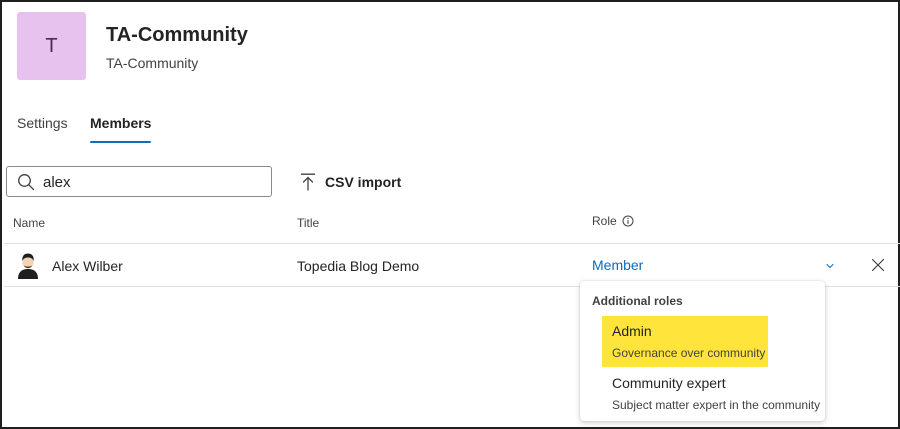  I want to click on remove-member-close-icon, so click(878, 265).